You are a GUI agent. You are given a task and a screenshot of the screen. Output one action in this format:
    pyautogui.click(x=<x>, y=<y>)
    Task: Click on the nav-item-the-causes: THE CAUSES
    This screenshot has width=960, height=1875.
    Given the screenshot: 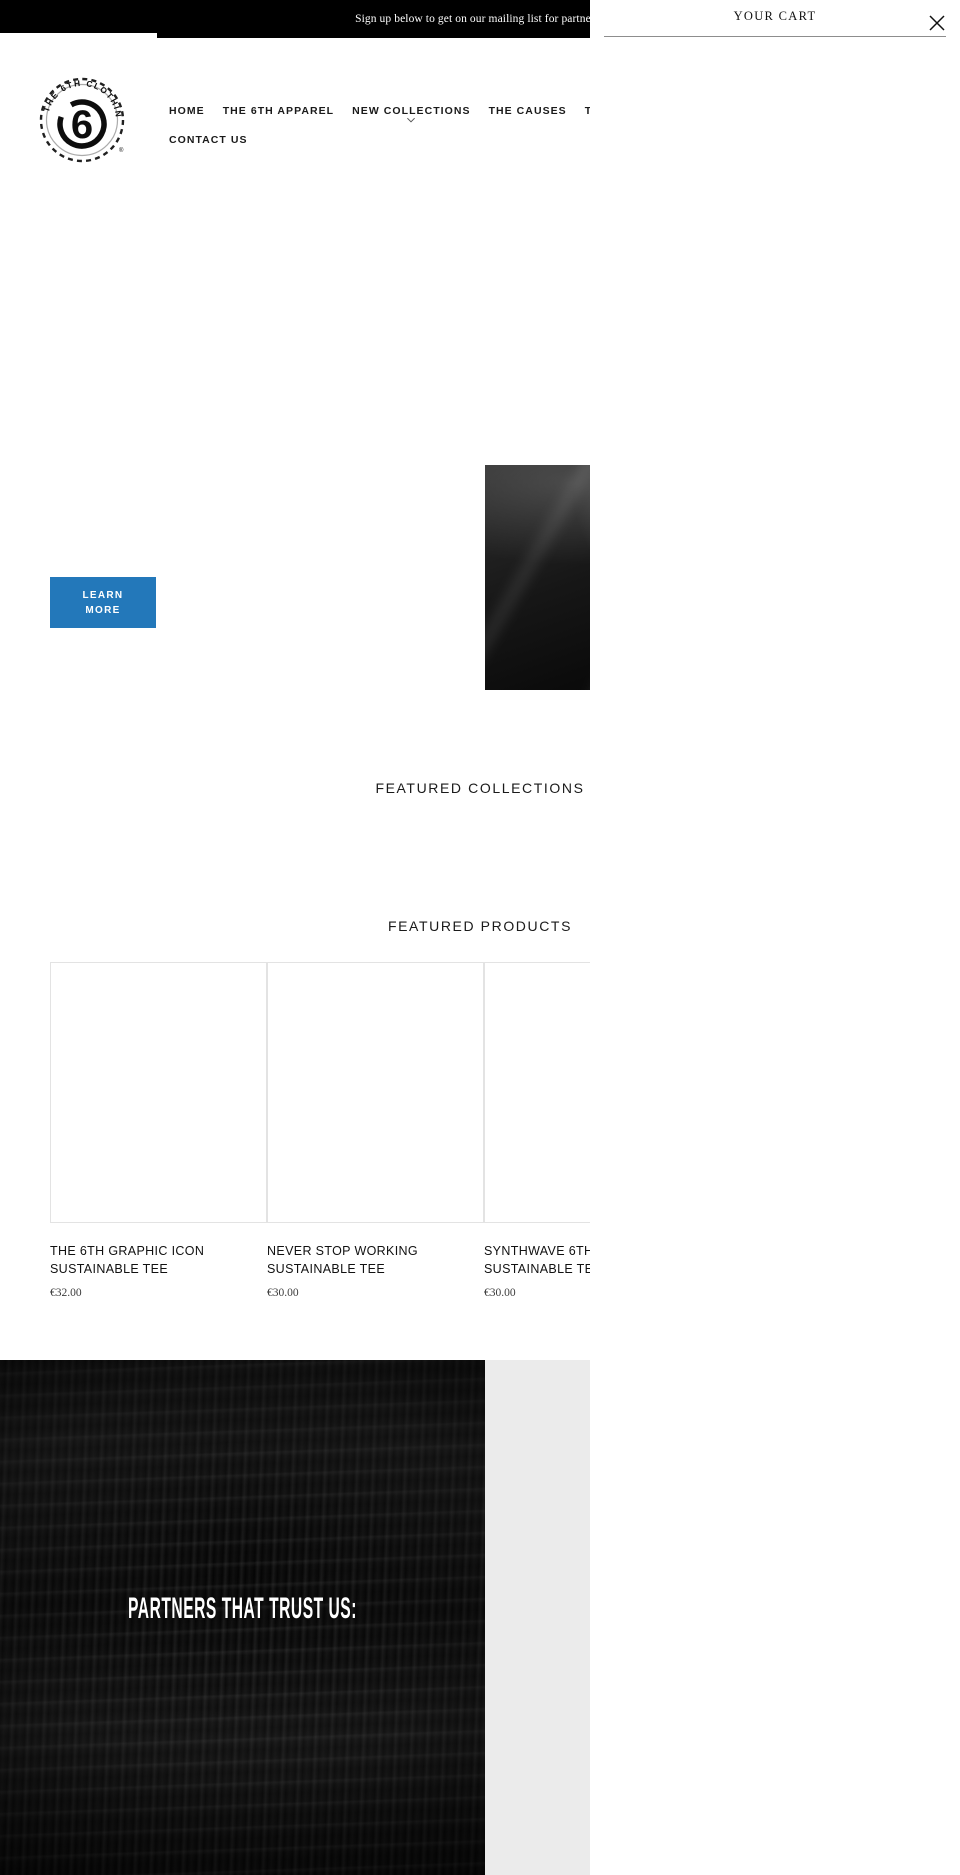 What is the action you would take?
    pyautogui.click(x=528, y=111)
    